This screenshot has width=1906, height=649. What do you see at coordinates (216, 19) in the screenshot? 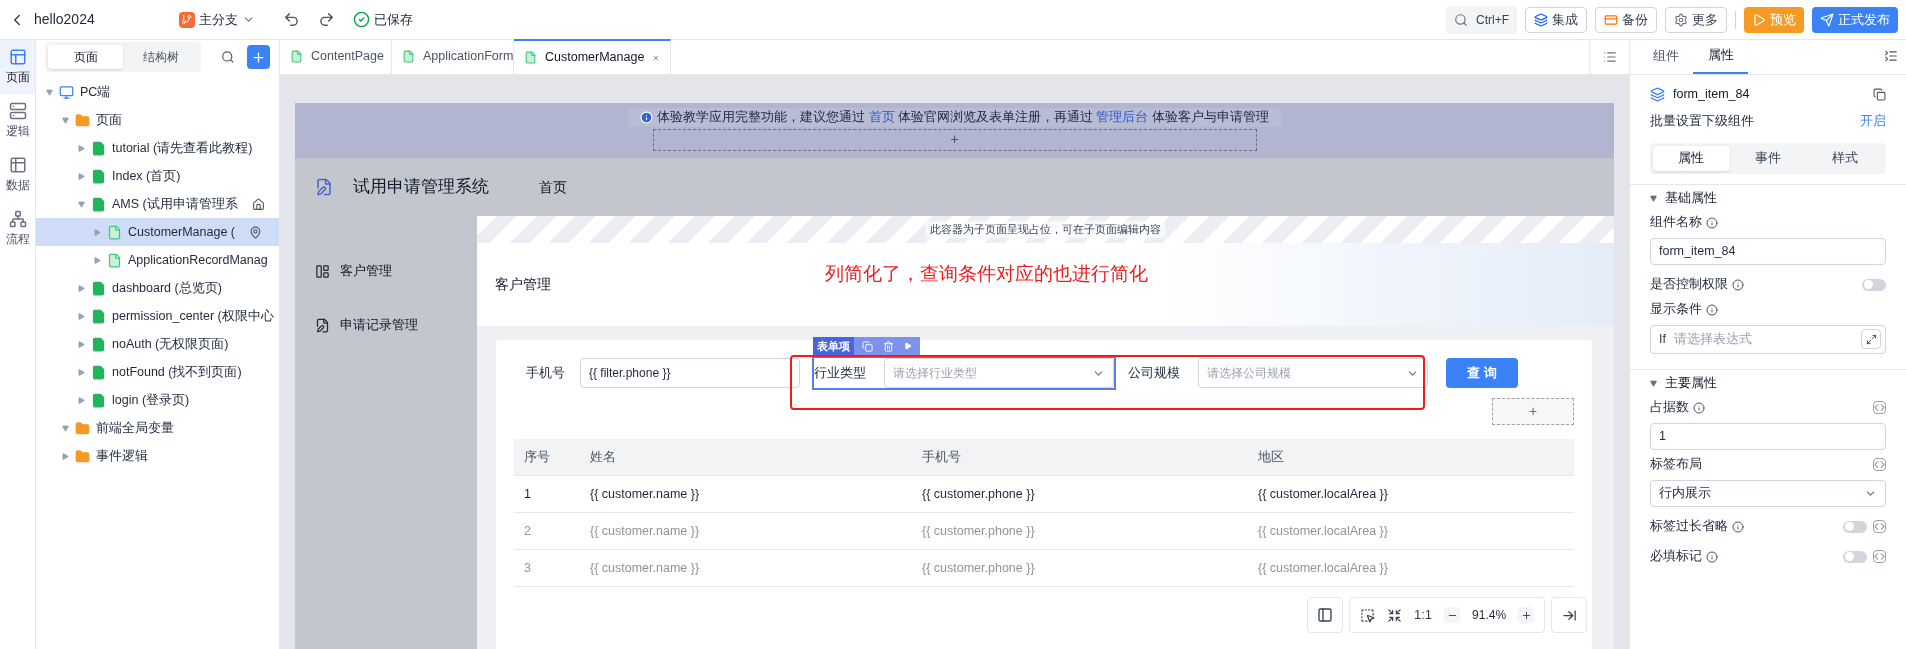
I see `branch-selector: 主分支` at bounding box center [216, 19].